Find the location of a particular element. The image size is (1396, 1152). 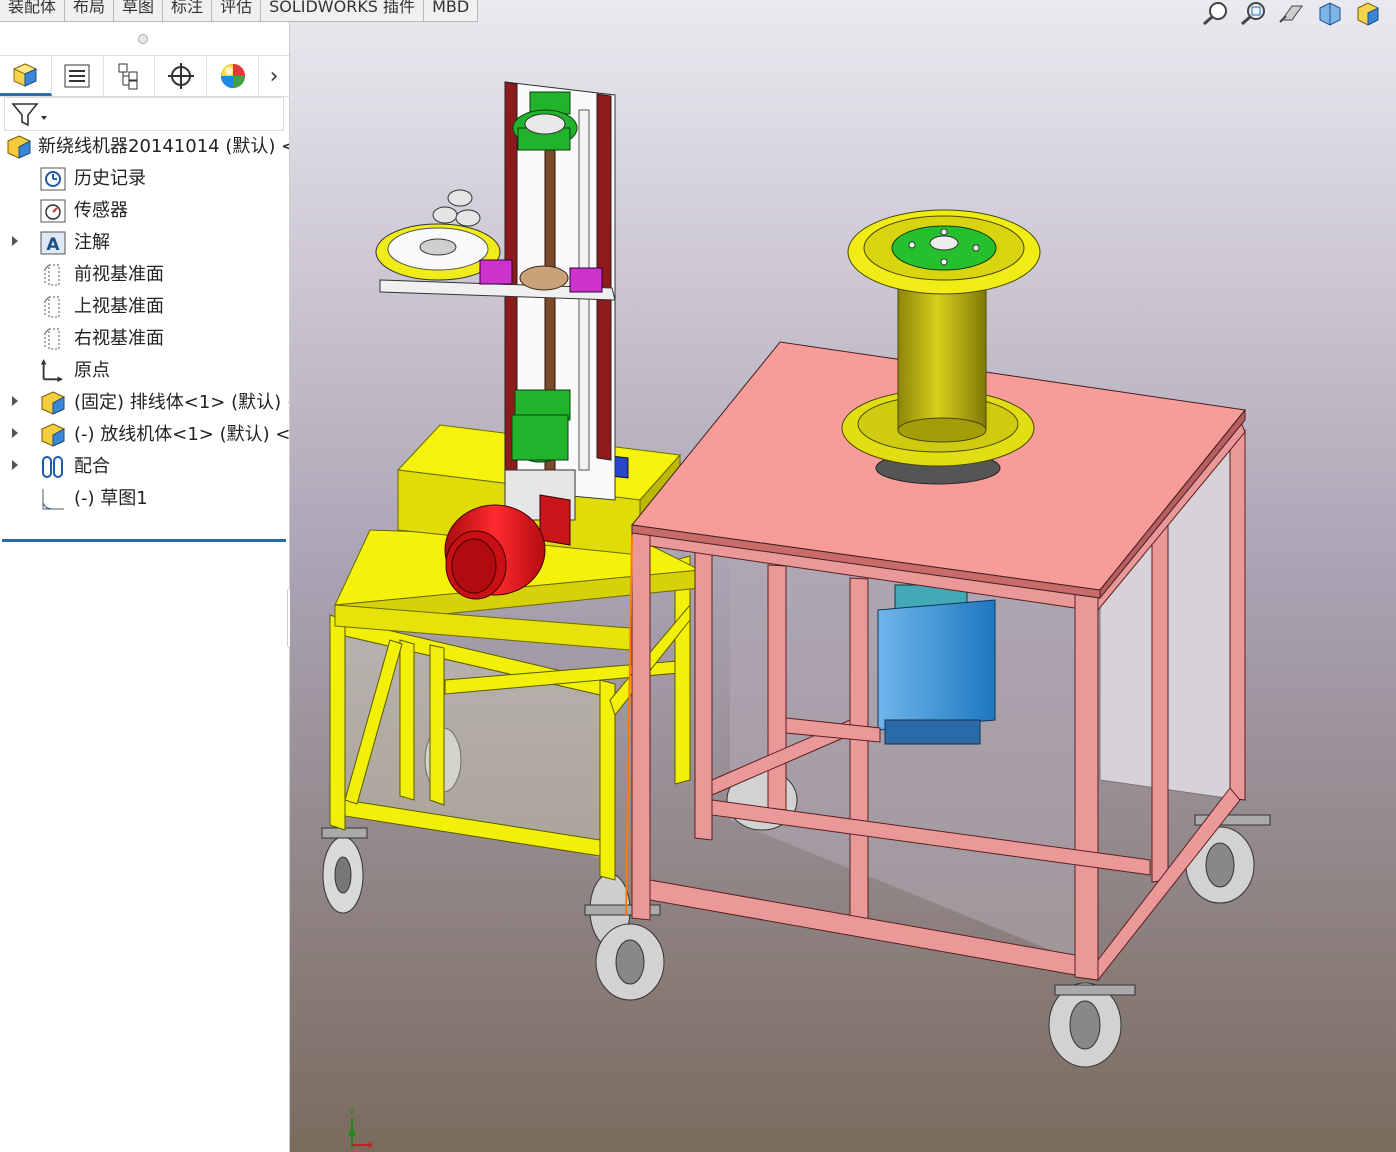

filter-icon is located at coordinates (29, 115).